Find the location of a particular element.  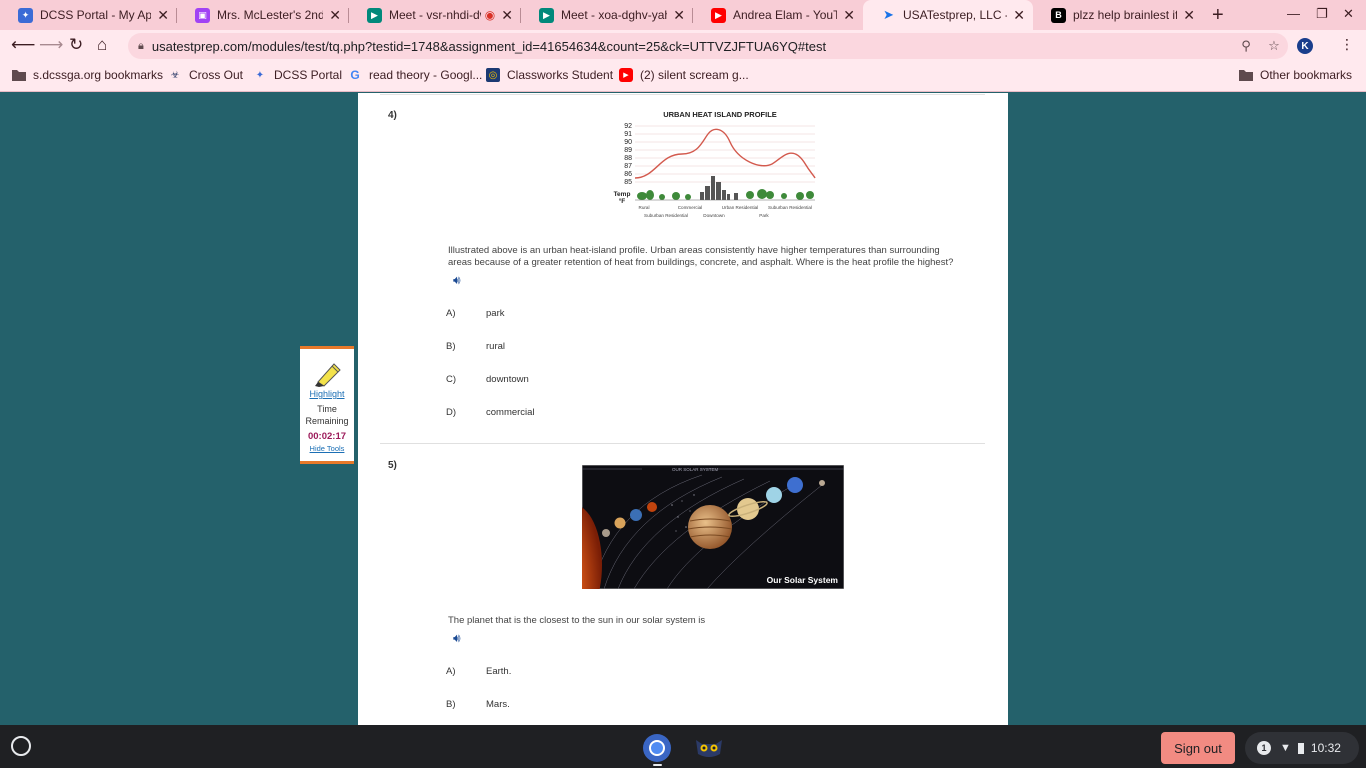

zone-label: Downtown is located at coordinates (714, 215).